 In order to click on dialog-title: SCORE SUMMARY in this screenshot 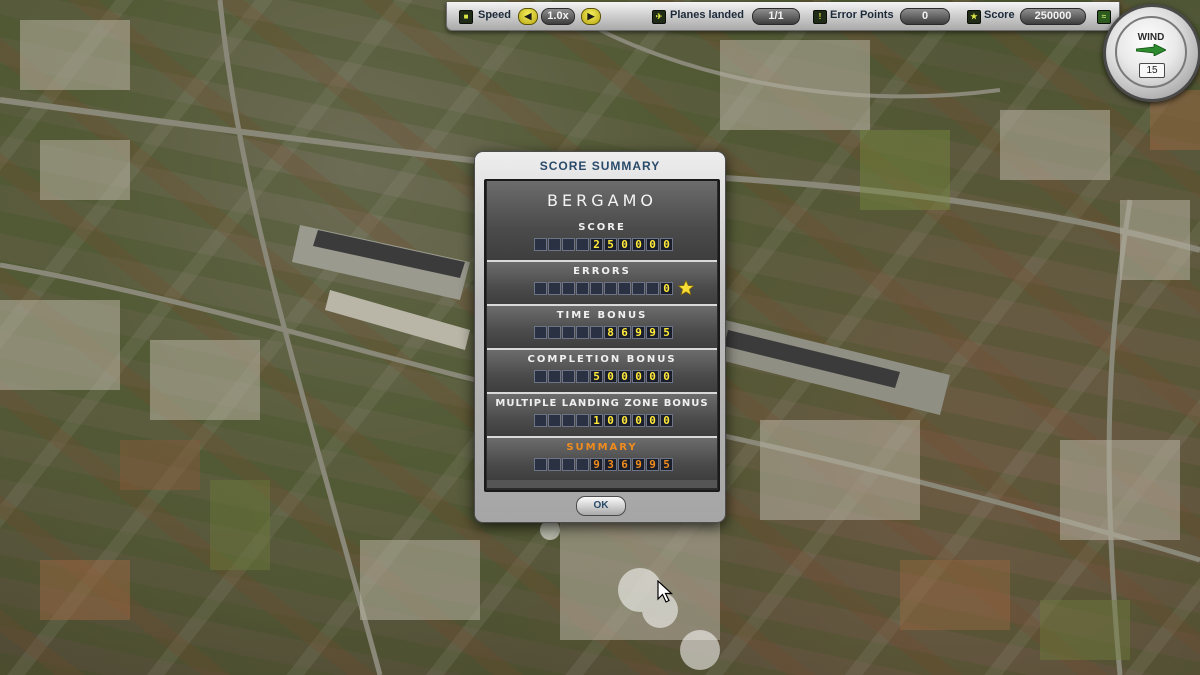, I will do `click(600, 166)`.